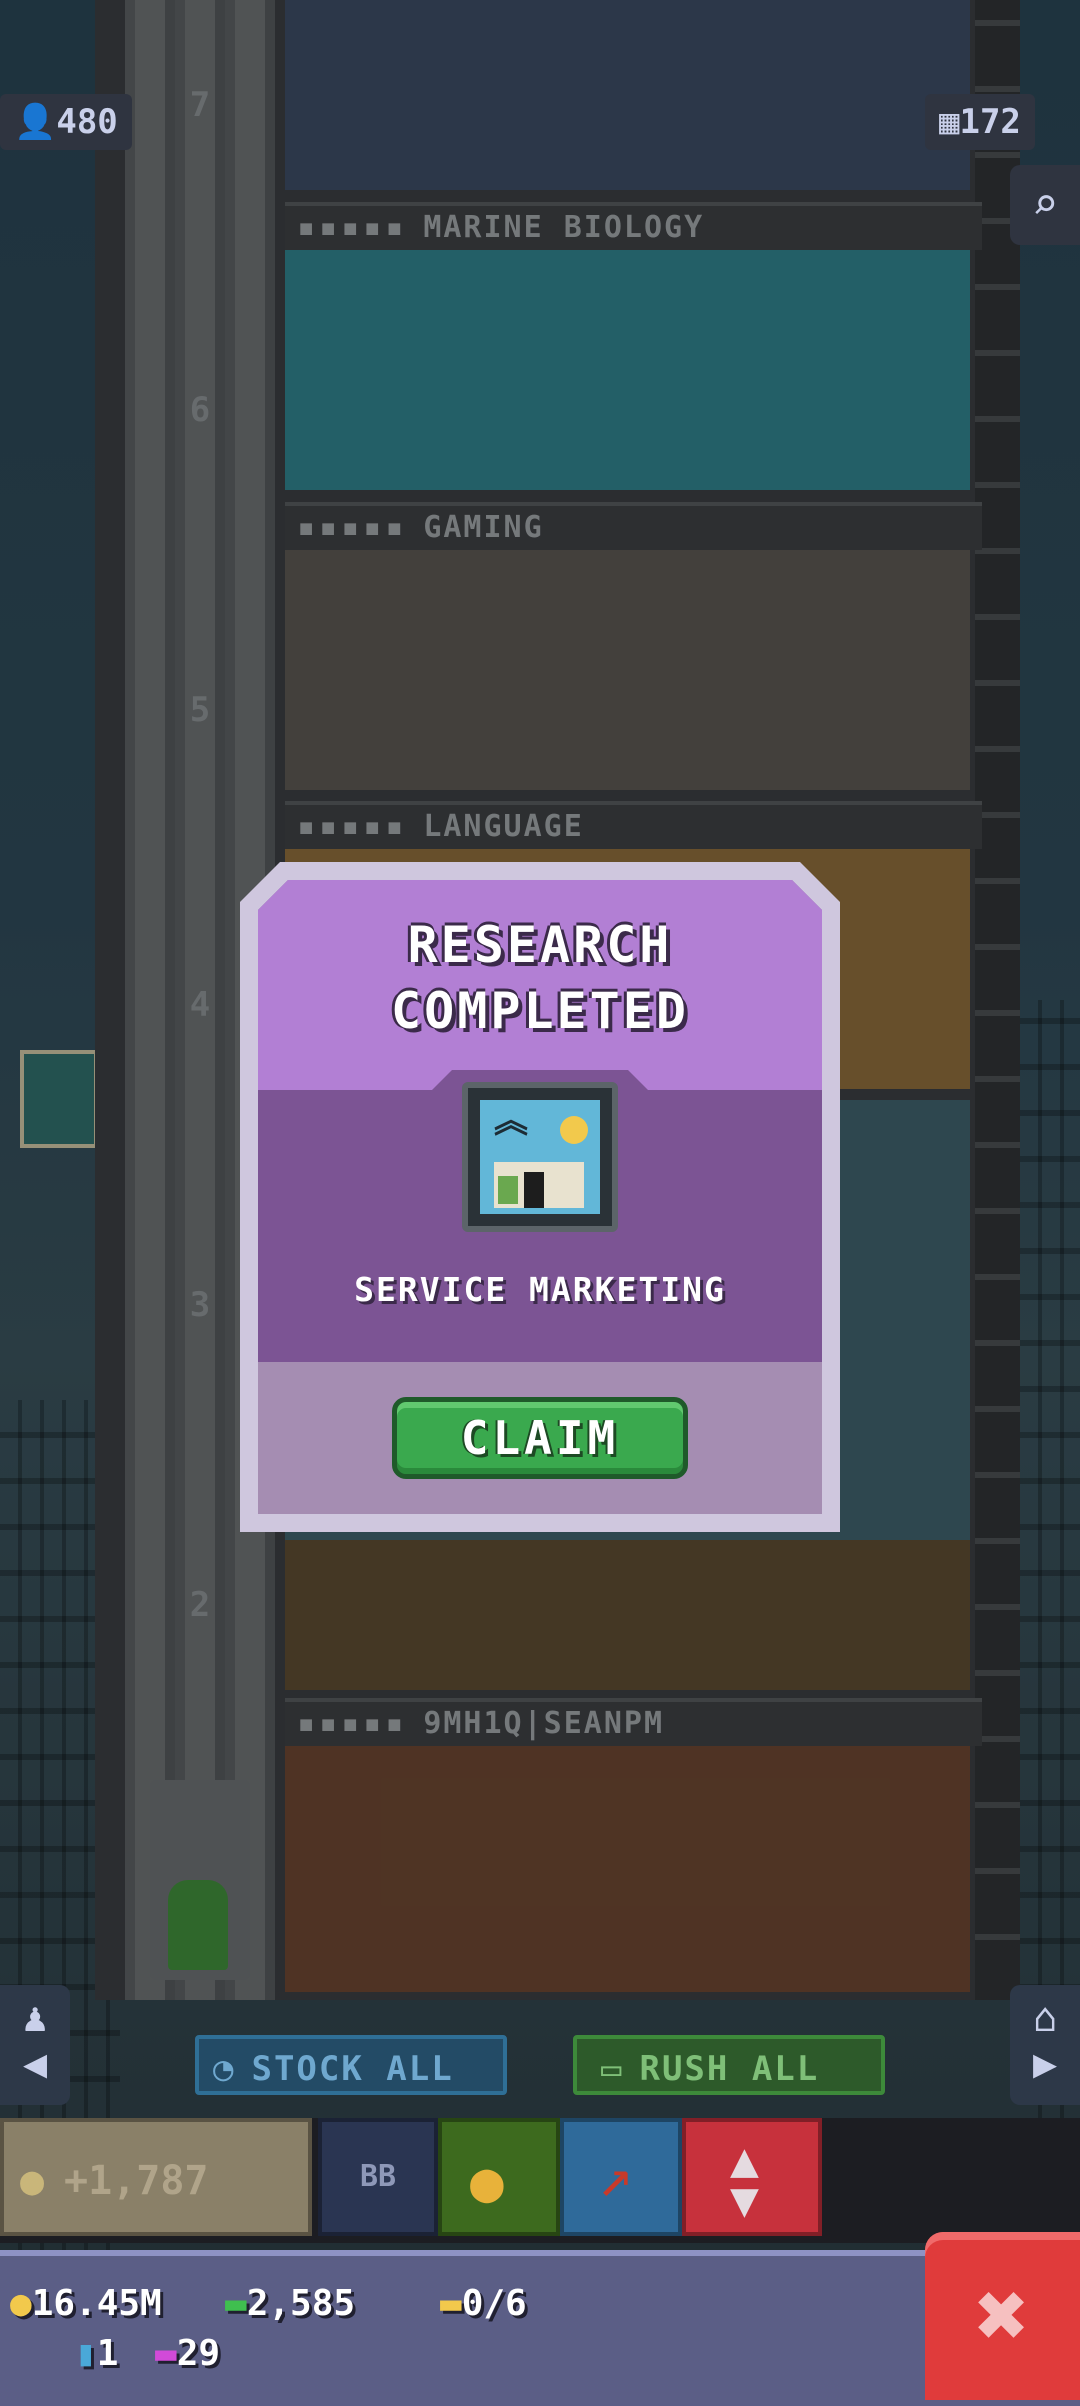 The width and height of the screenshot is (1080, 2406). What do you see at coordinates (494, 2303) in the screenshot?
I see `golden-tickets-value: 0/6` at bounding box center [494, 2303].